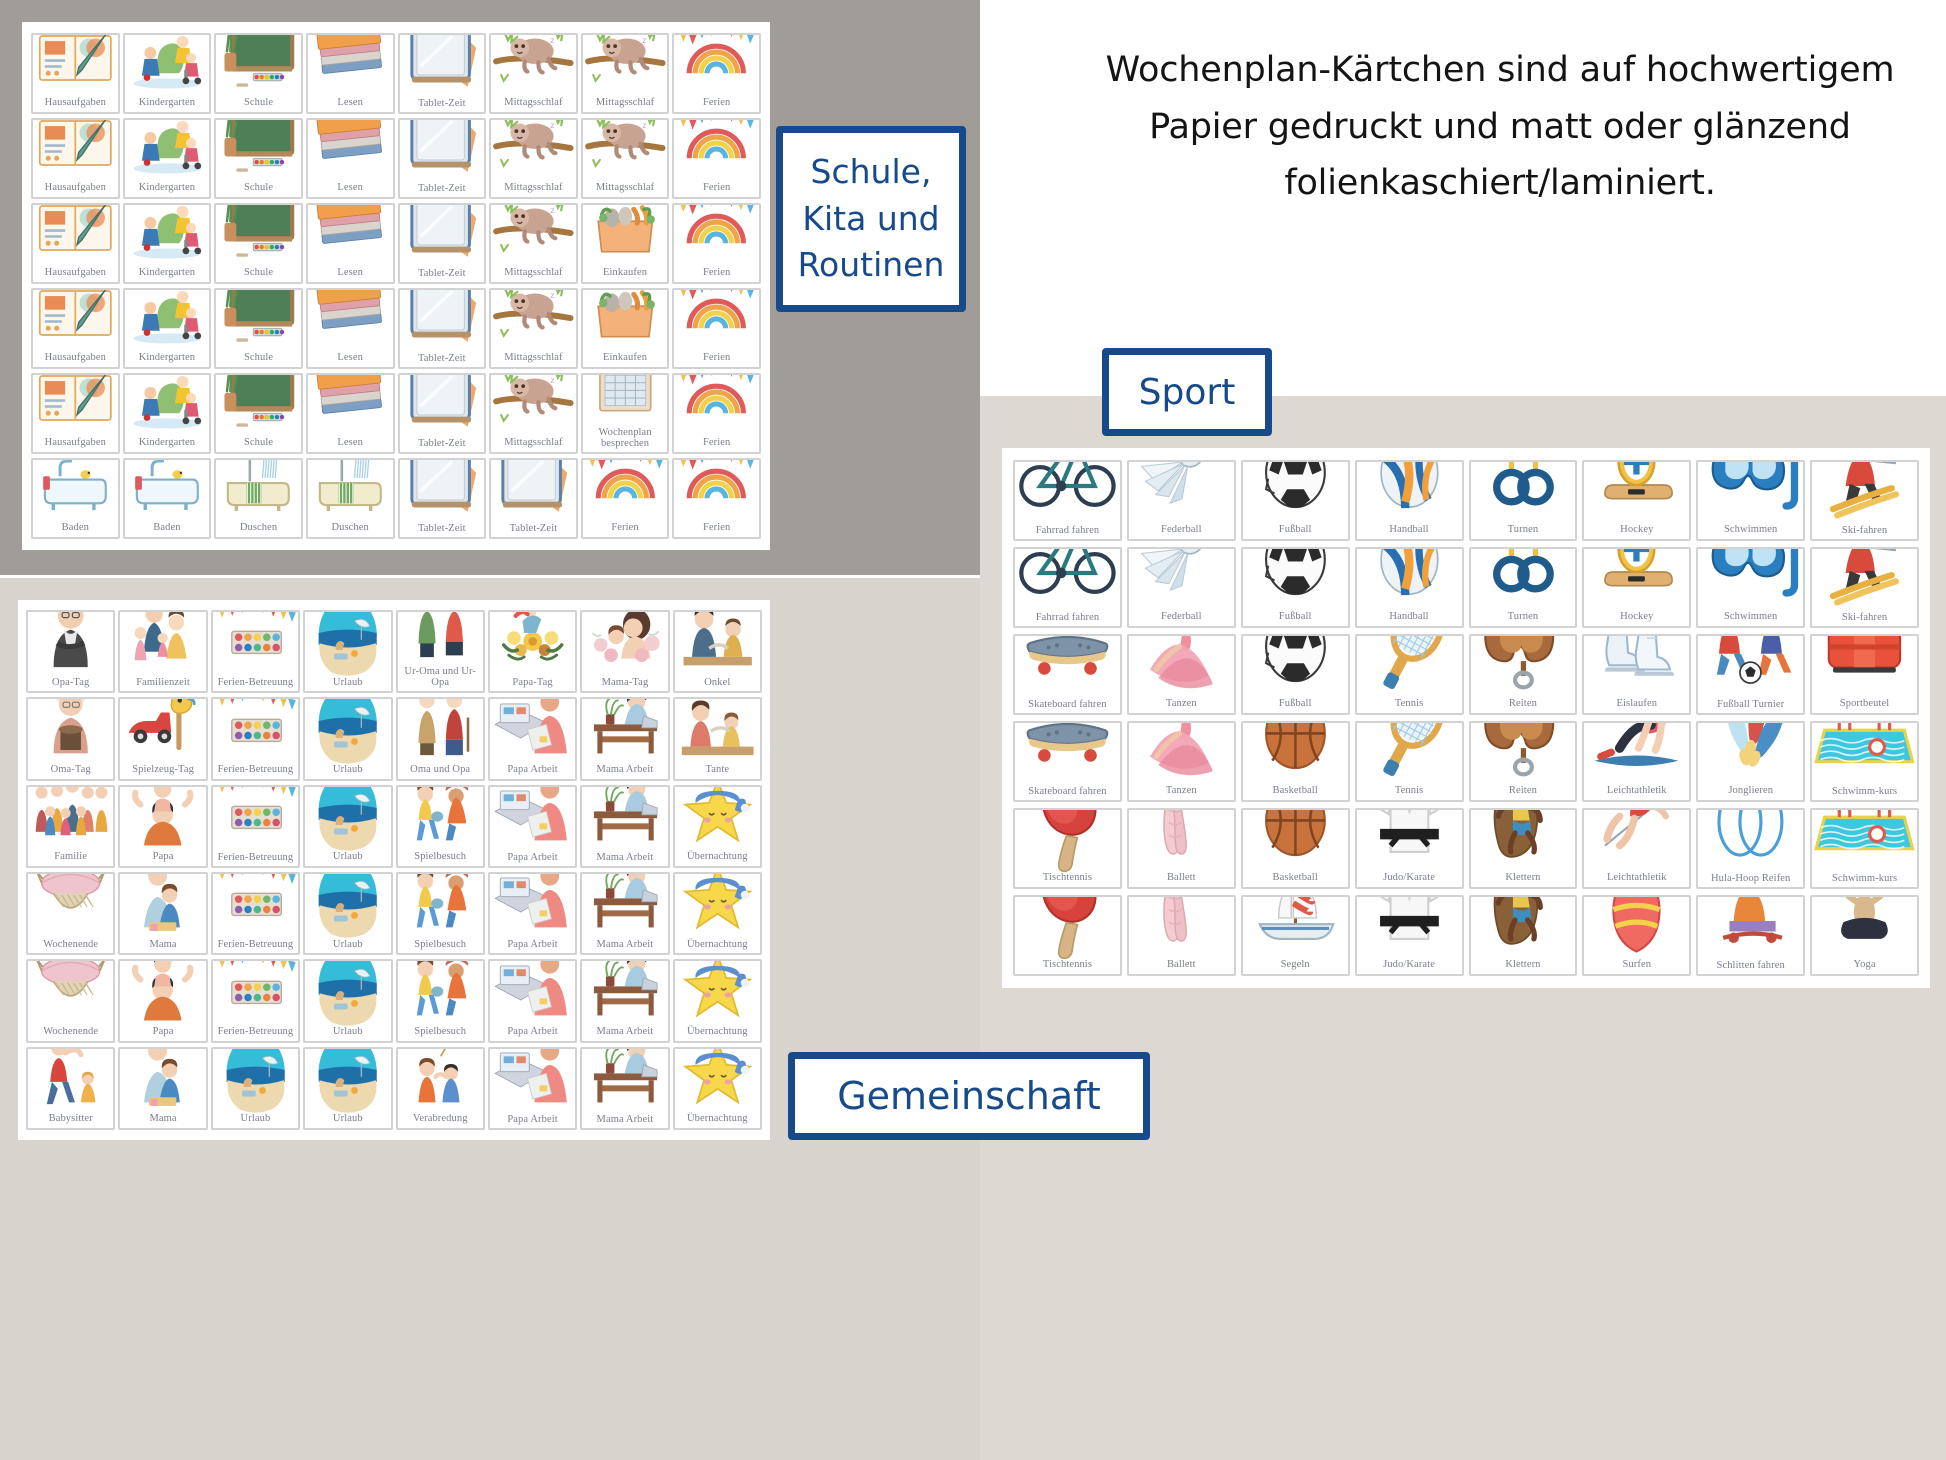 The image size is (1946, 1460). What do you see at coordinates (1751, 587) in the screenshot?
I see `card: Schwimmen` at bounding box center [1751, 587].